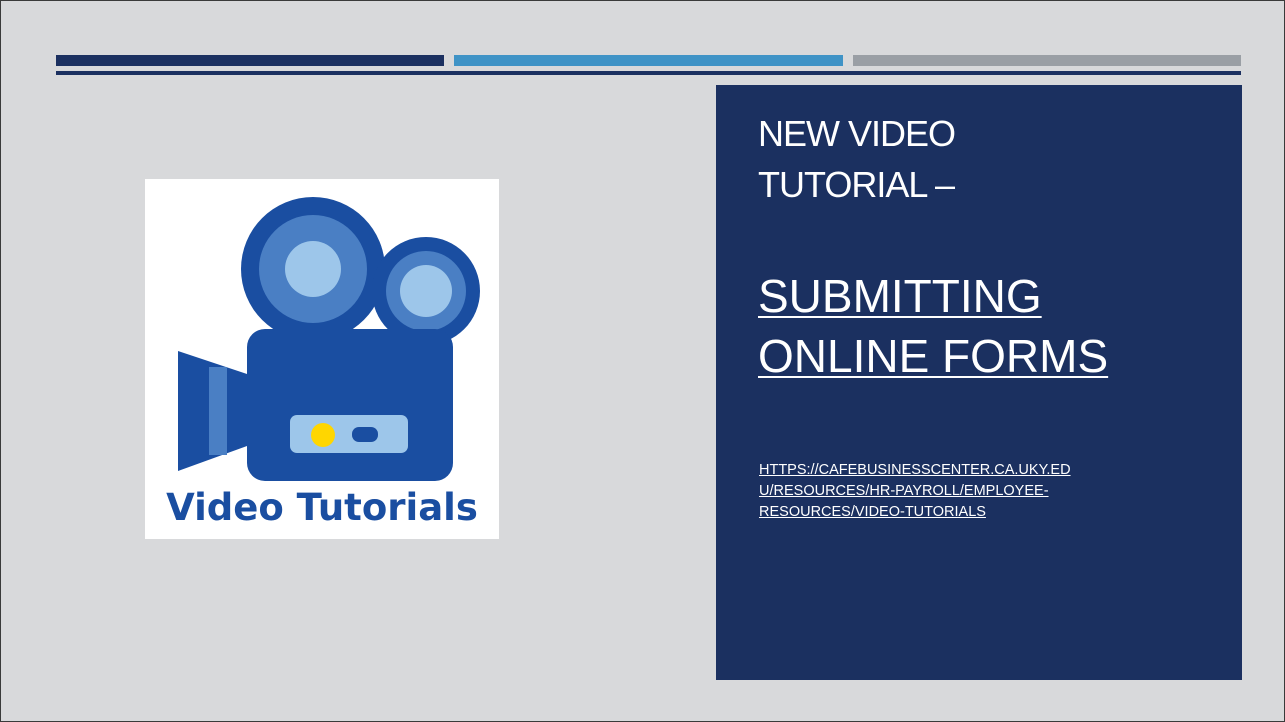 The width and height of the screenshot is (1285, 722). What do you see at coordinates (904, 491) in the screenshot?
I see `url-link-line-2: U/RESOURCES/HR-PAYROLL/EMPLOYEE-` at bounding box center [904, 491].